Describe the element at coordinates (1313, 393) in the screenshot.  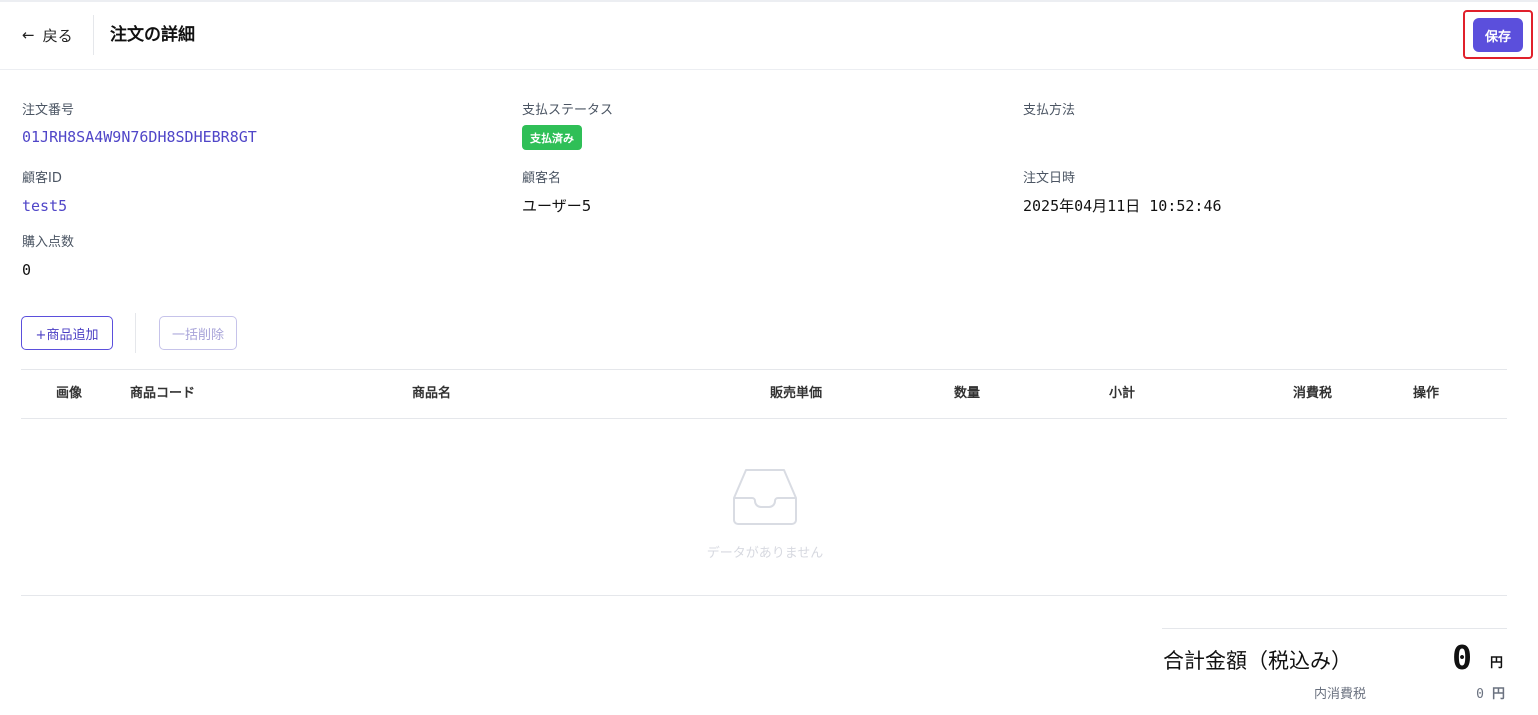
I see `column-header-tax: 消費税` at that location.